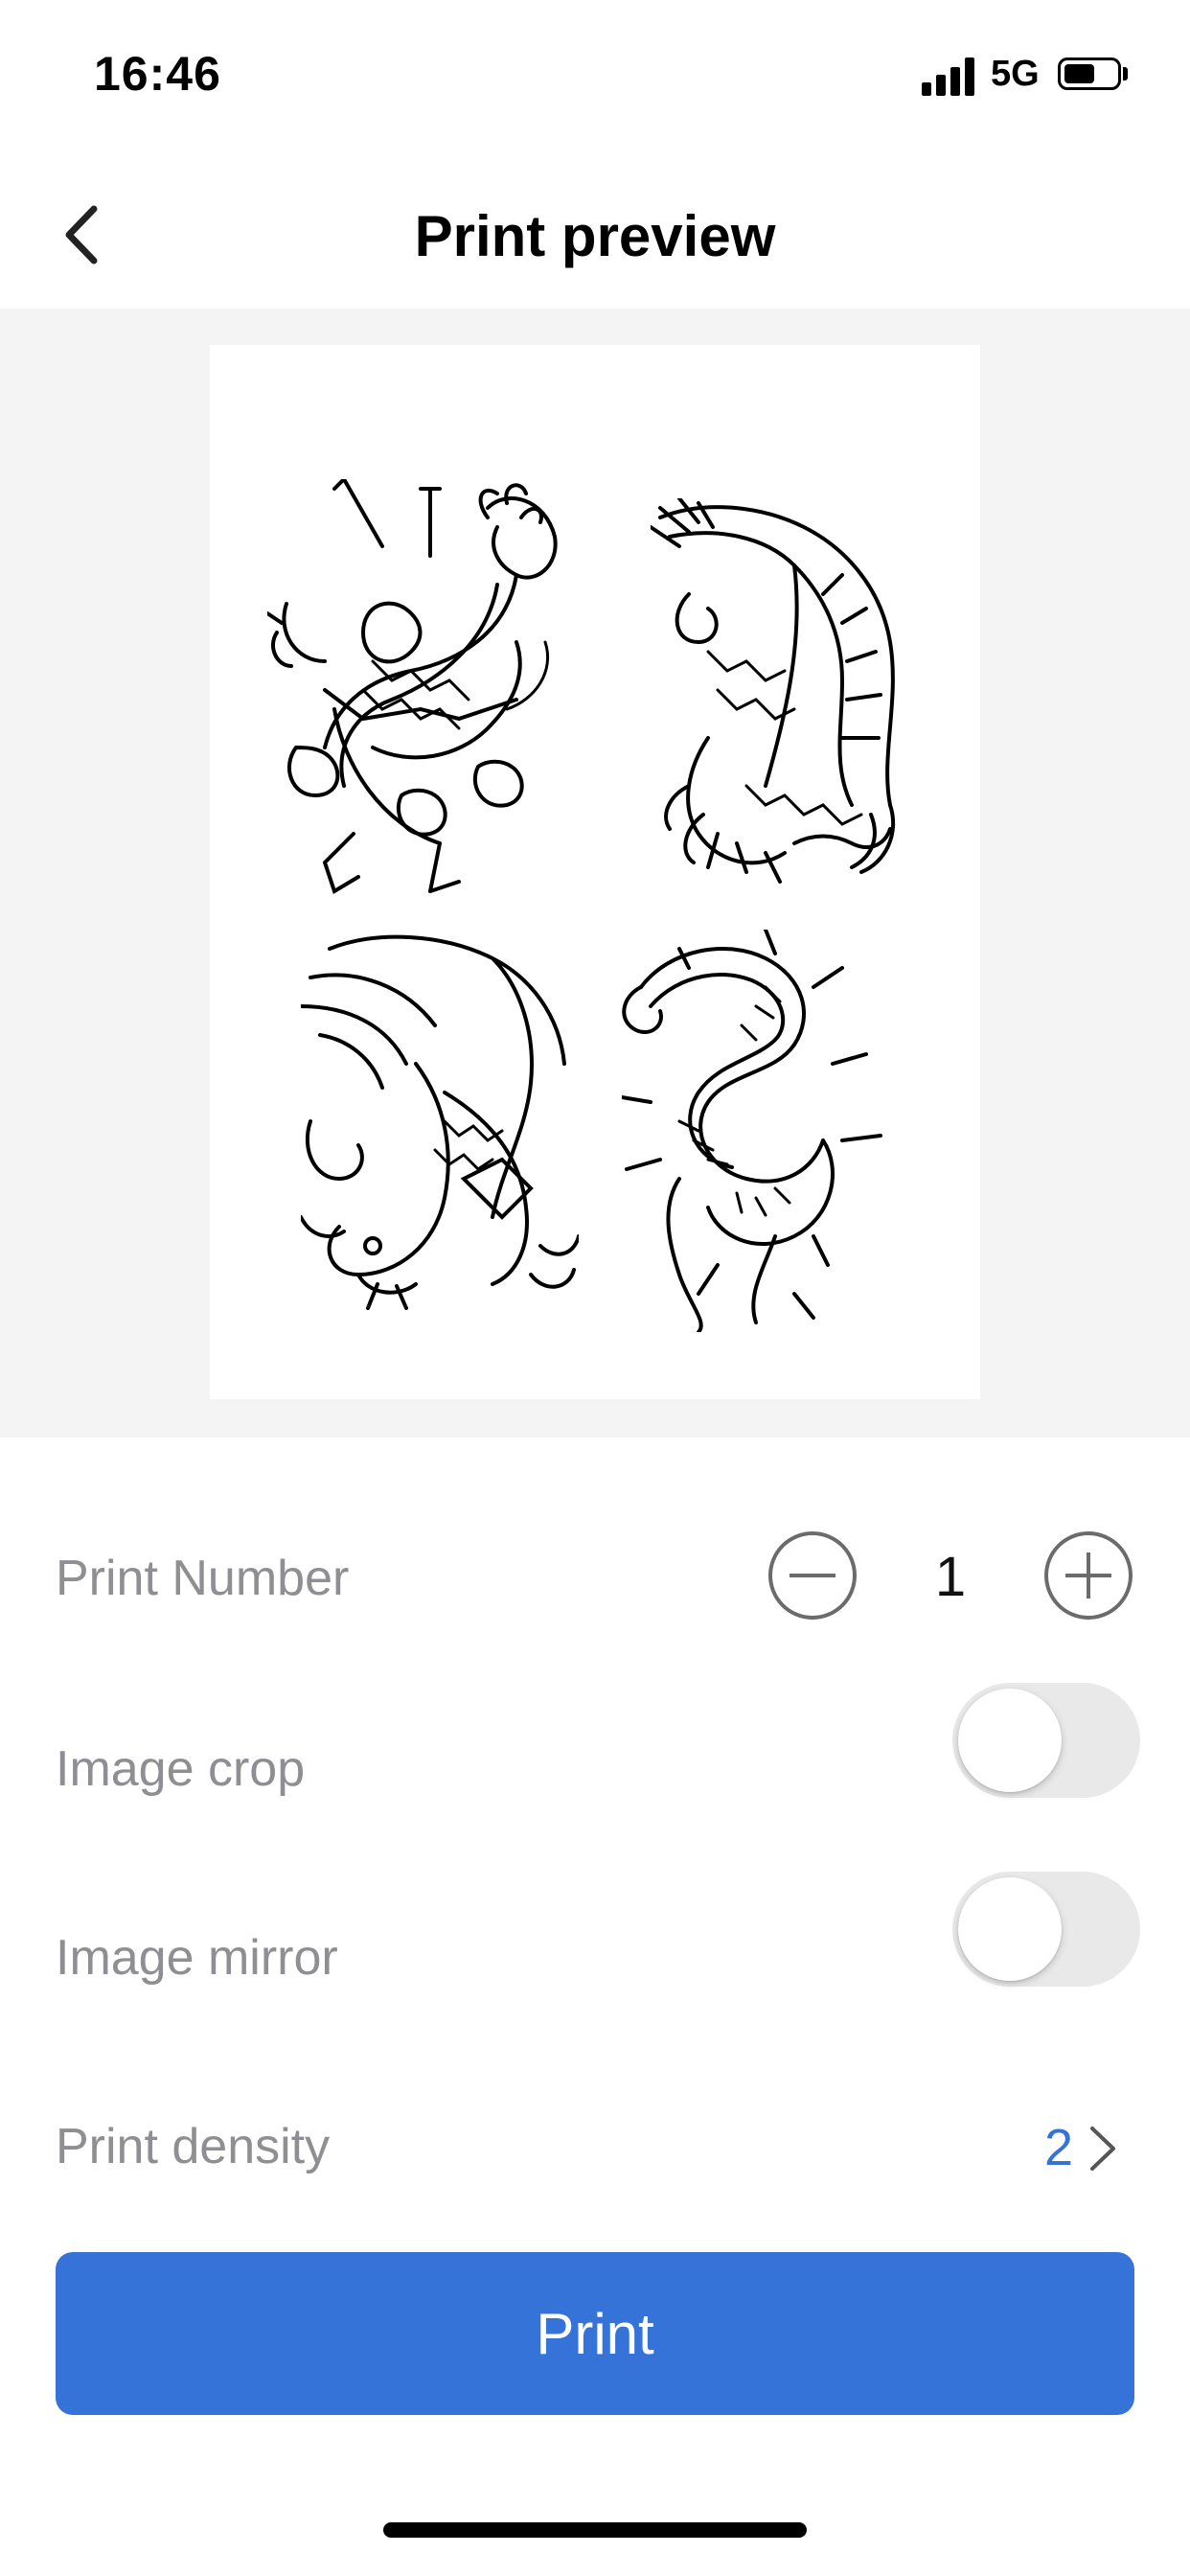 The width and height of the screenshot is (1190, 2576). I want to click on koi-dragon-tattoo-image, so click(774, 691).